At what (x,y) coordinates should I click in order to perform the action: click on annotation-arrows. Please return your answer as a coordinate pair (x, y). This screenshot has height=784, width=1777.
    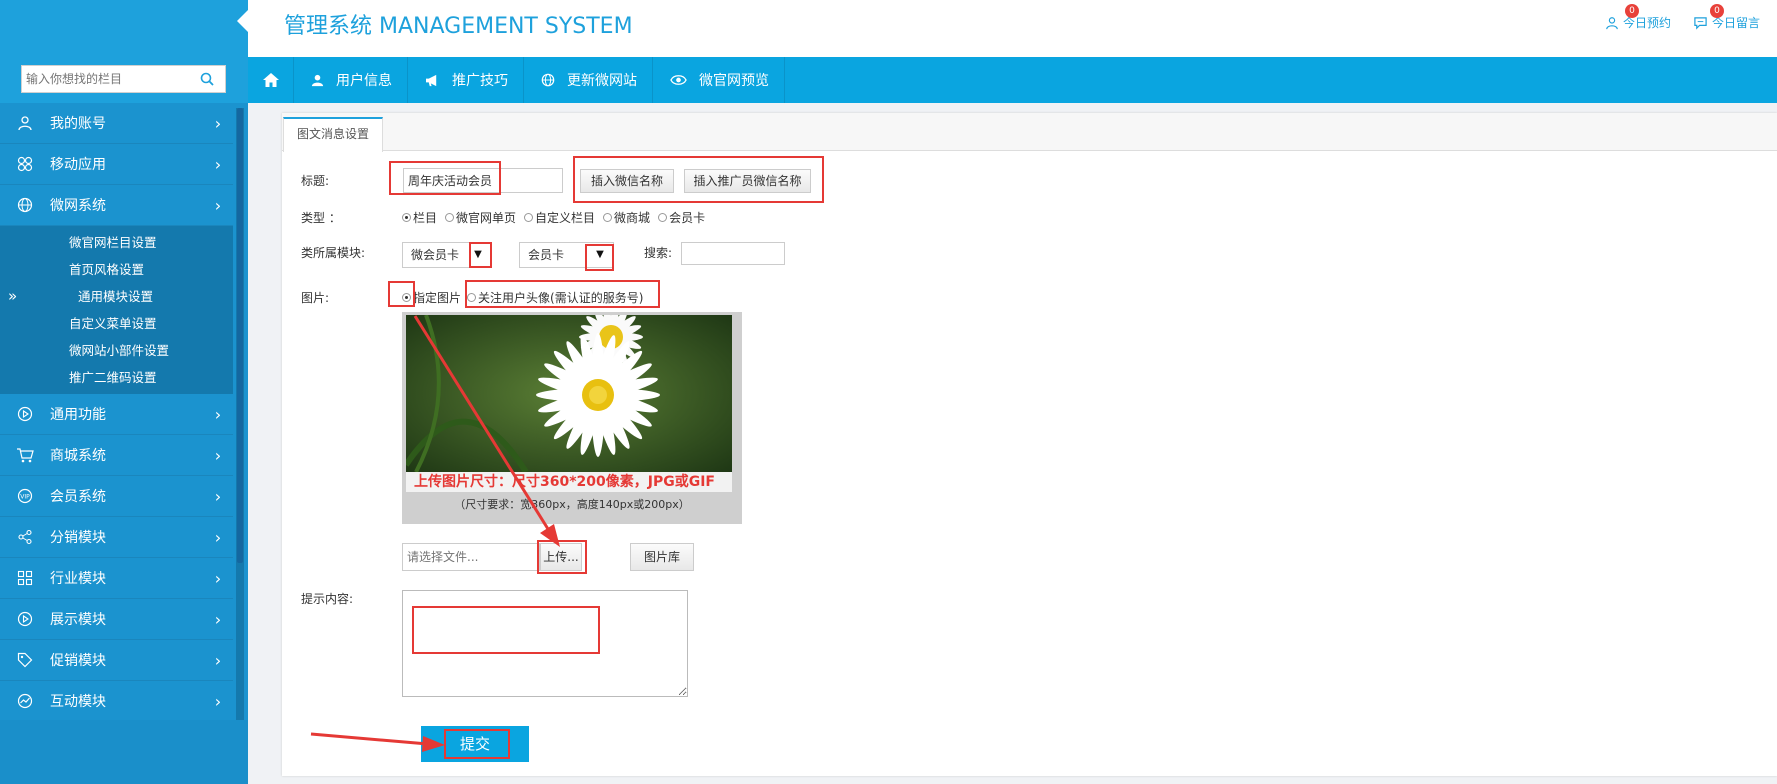
    Looking at the image, I should click on (435, 533).